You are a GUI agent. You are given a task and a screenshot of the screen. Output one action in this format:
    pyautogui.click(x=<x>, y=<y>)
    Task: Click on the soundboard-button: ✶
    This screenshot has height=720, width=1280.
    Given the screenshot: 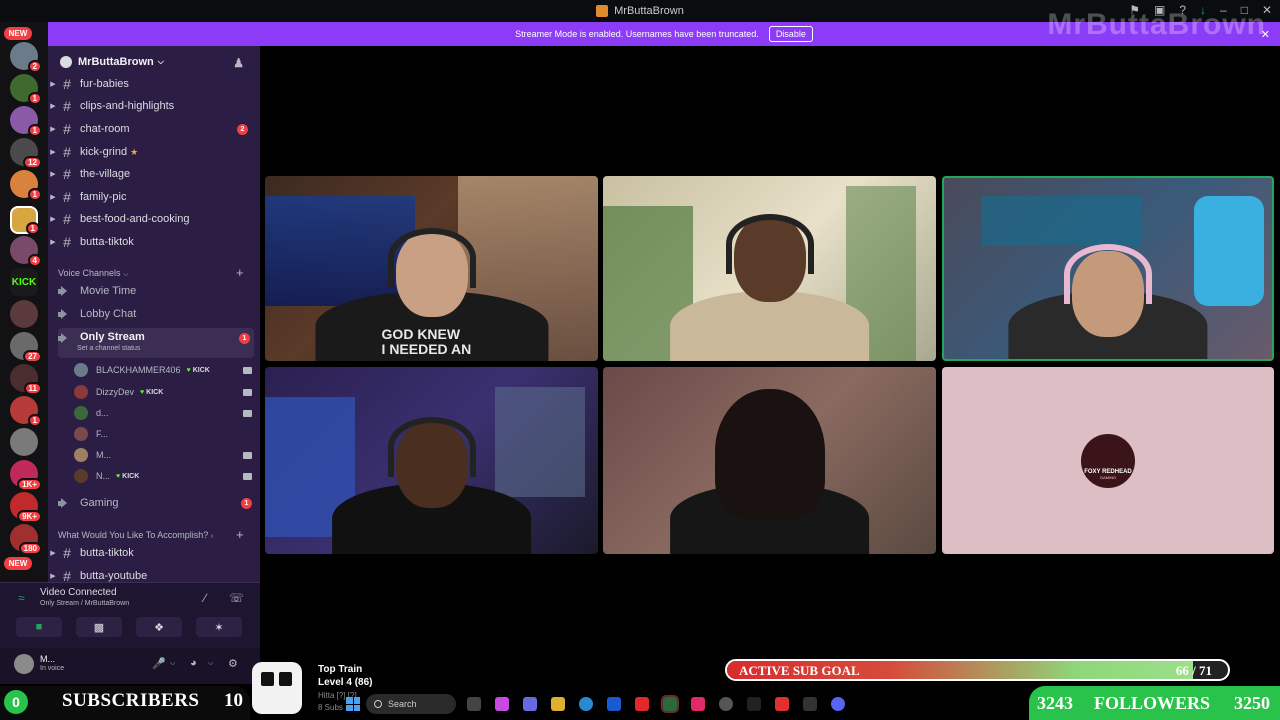 What is the action you would take?
    pyautogui.click(x=219, y=627)
    